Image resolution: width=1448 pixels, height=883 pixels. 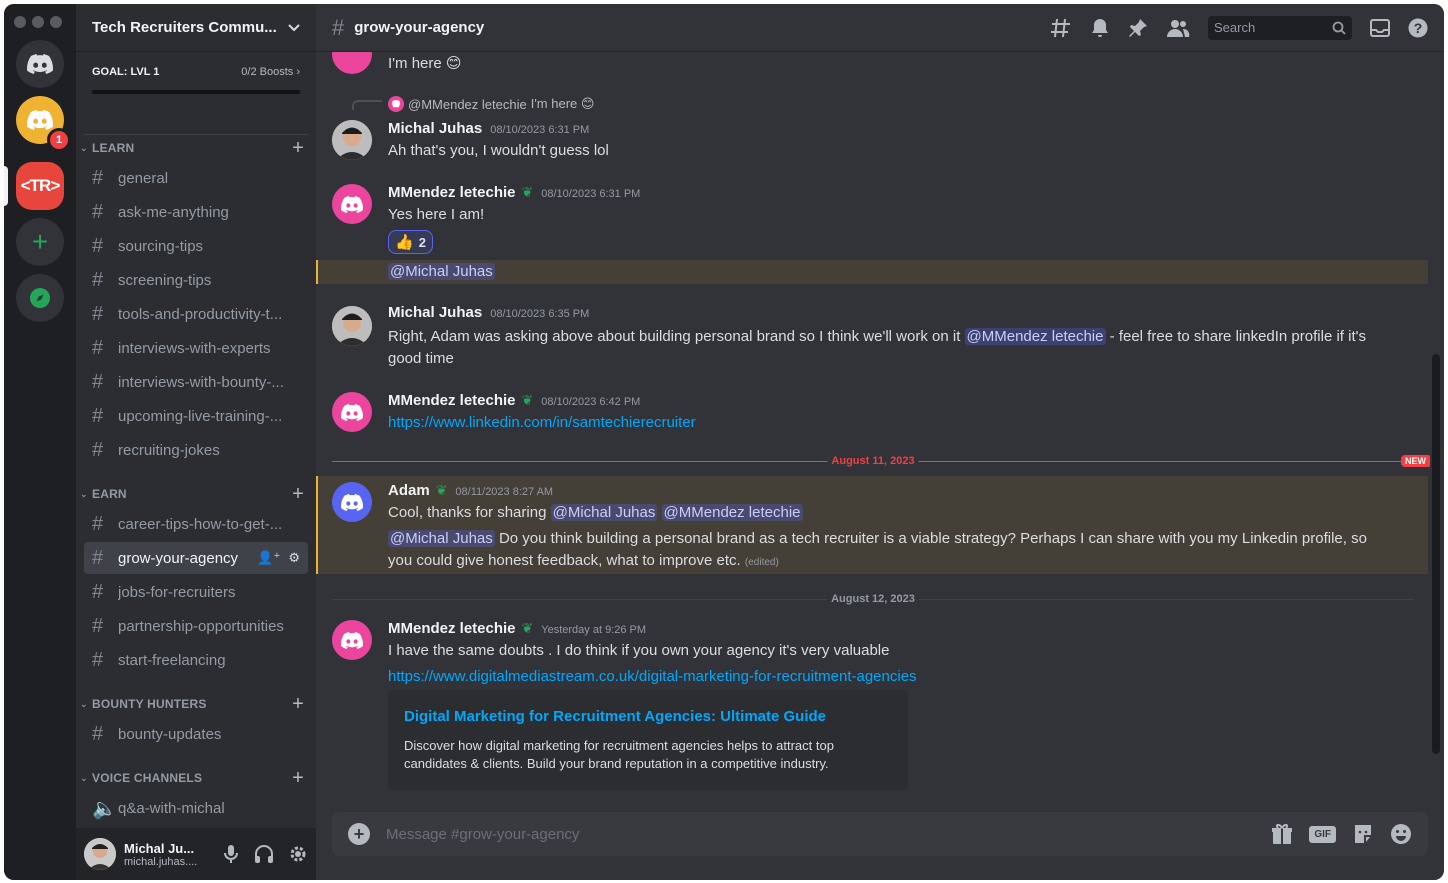 I want to click on inbox-icon, so click(x=1380, y=27).